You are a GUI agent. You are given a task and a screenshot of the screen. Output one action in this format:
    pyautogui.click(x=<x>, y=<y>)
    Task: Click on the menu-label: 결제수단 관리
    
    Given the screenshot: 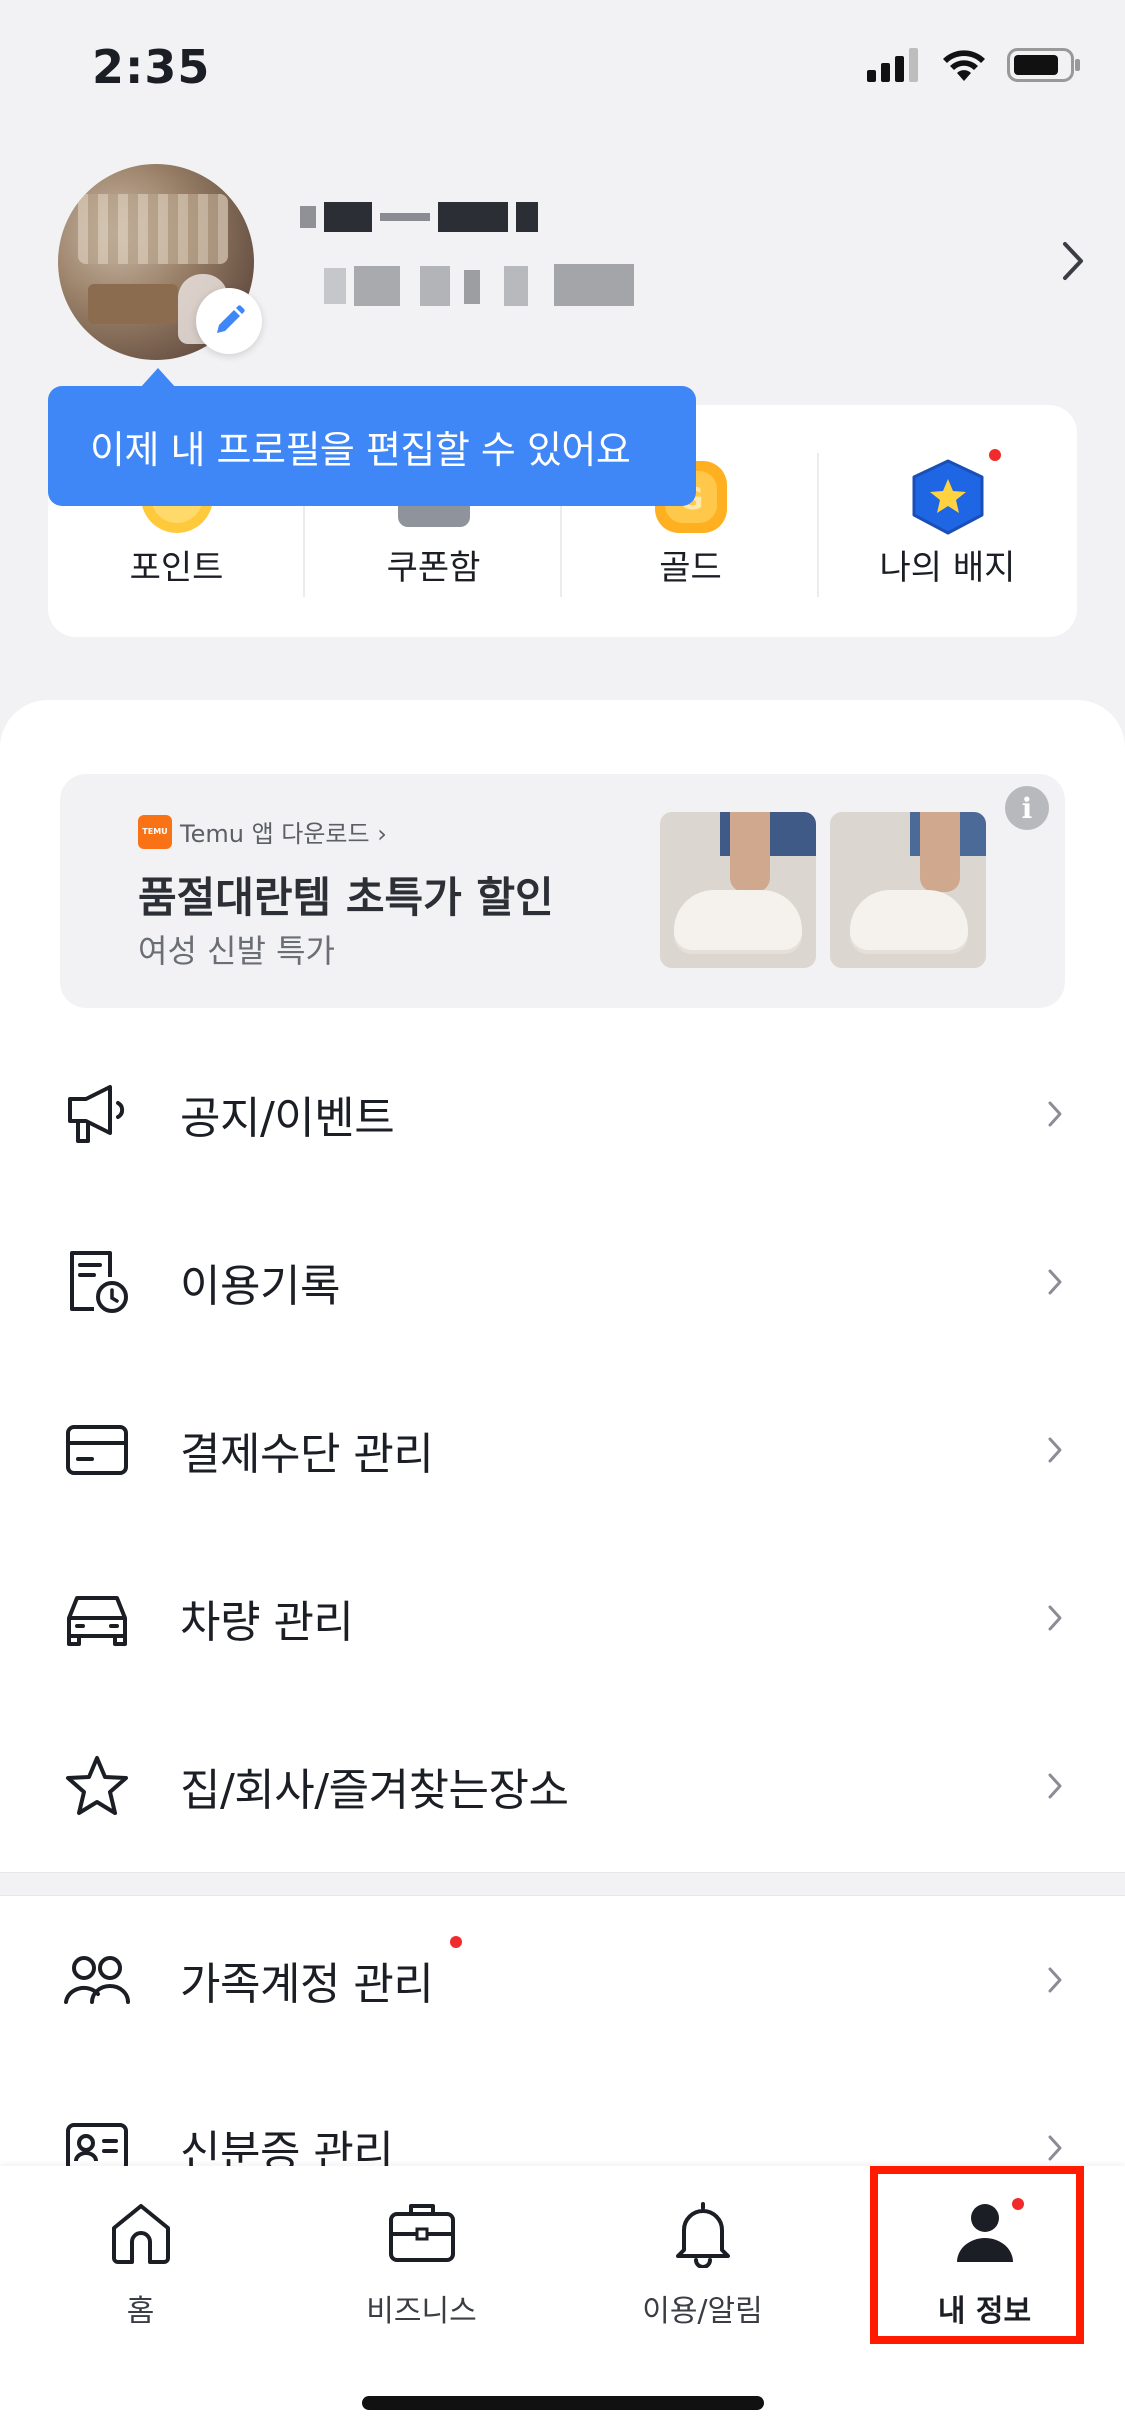 What is the action you would take?
    pyautogui.click(x=307, y=1454)
    